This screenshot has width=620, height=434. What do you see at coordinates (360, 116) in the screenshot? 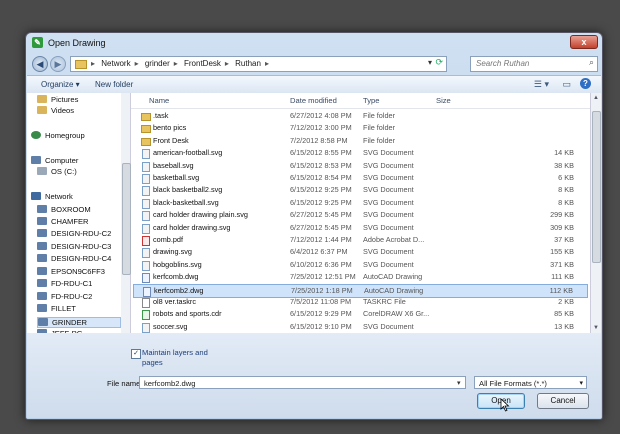
I see `file-row: .task 6/27/2012 4:08 PM File folder` at bounding box center [360, 116].